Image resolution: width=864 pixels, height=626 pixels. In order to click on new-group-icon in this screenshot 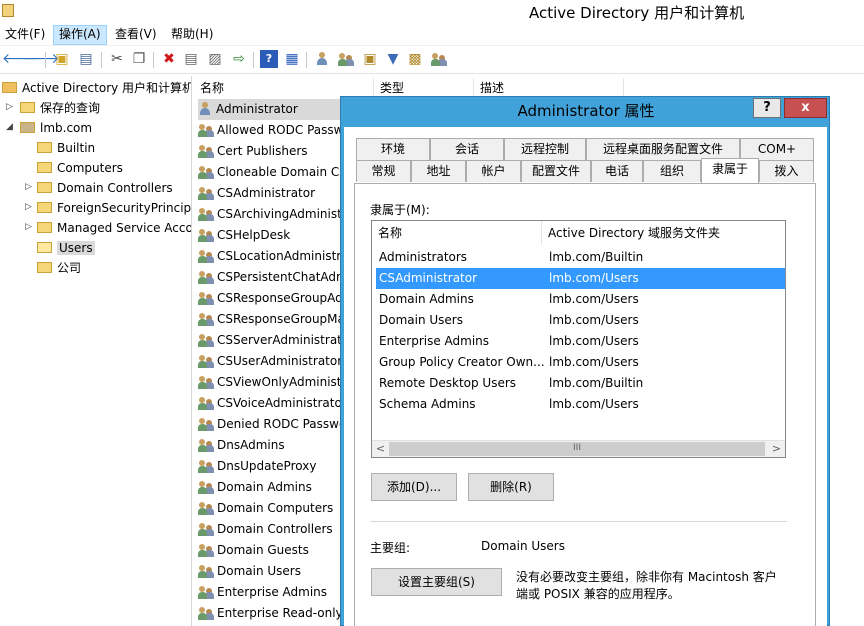, I will do `click(346, 59)`.